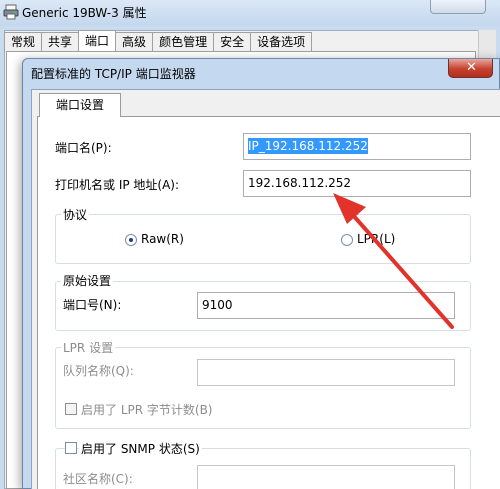 The width and height of the screenshot is (500, 489). I want to click on annotation-arrow-icon, so click(393, 261).